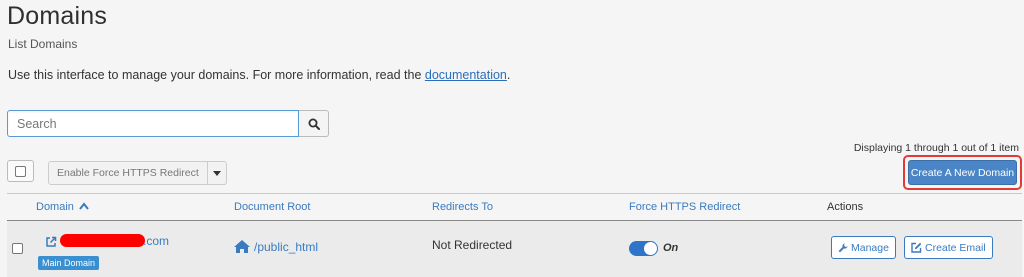  Describe the element at coordinates (916, 247) in the screenshot. I see `edit-icon` at that location.